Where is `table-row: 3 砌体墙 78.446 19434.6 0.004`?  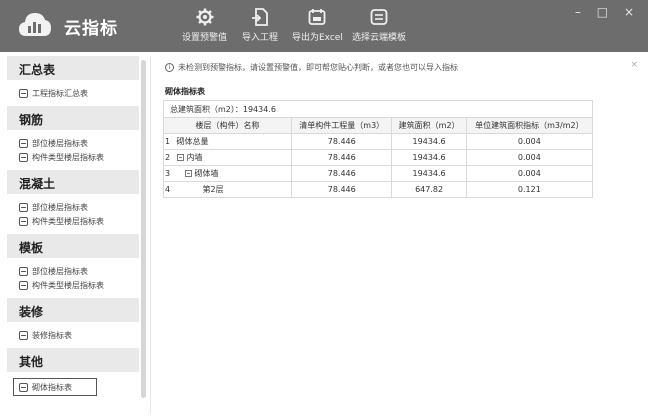
table-row: 3 砌体墙 78.446 19434.6 0.004 is located at coordinates (378, 173).